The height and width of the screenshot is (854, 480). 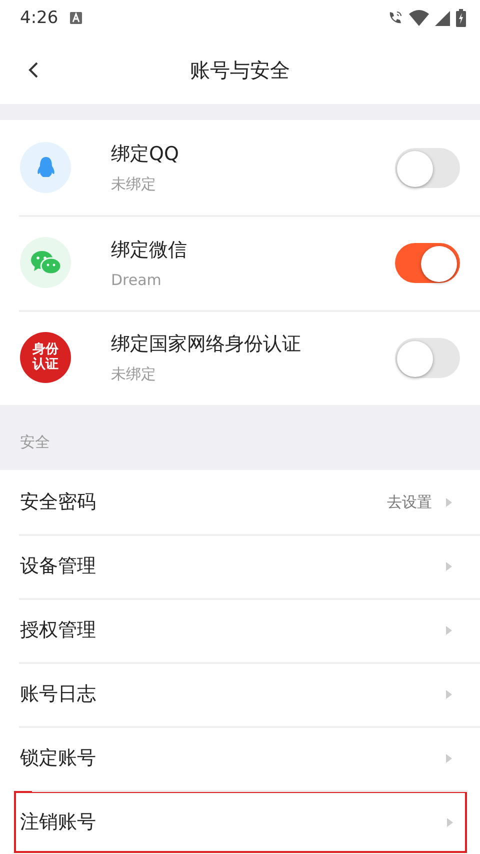 I want to click on item-label: 授权管理, so click(x=58, y=630).